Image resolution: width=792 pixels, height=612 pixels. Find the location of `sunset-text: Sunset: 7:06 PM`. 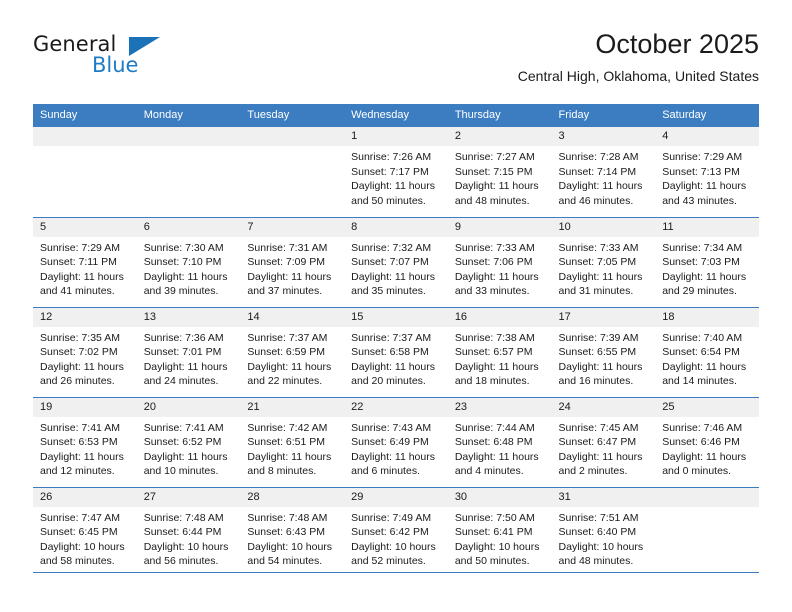

sunset-text: Sunset: 7:06 PM is located at coordinates (493, 262).